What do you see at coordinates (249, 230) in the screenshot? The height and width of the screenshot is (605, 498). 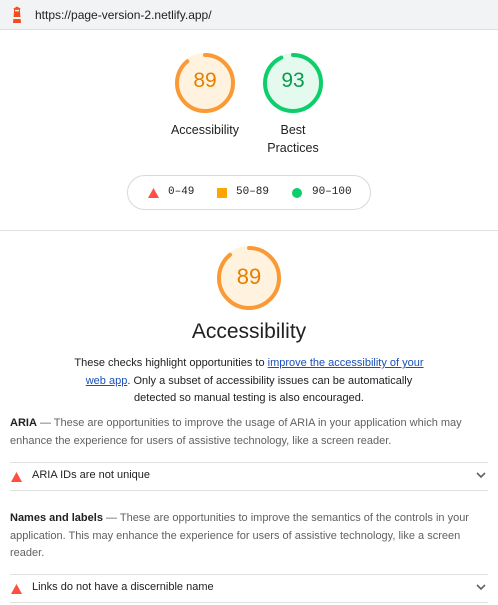 I see `section-divider` at bounding box center [249, 230].